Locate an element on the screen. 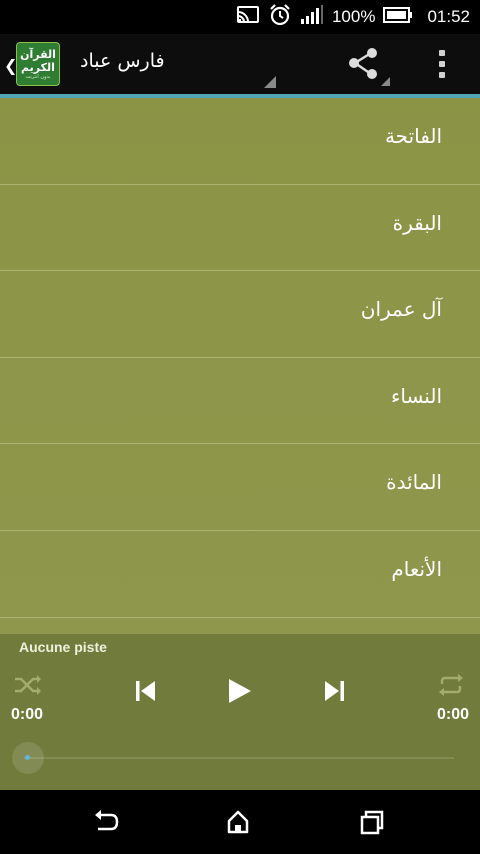 The width and height of the screenshot is (480, 854). logo-line-2: الكريم is located at coordinates (38, 67).